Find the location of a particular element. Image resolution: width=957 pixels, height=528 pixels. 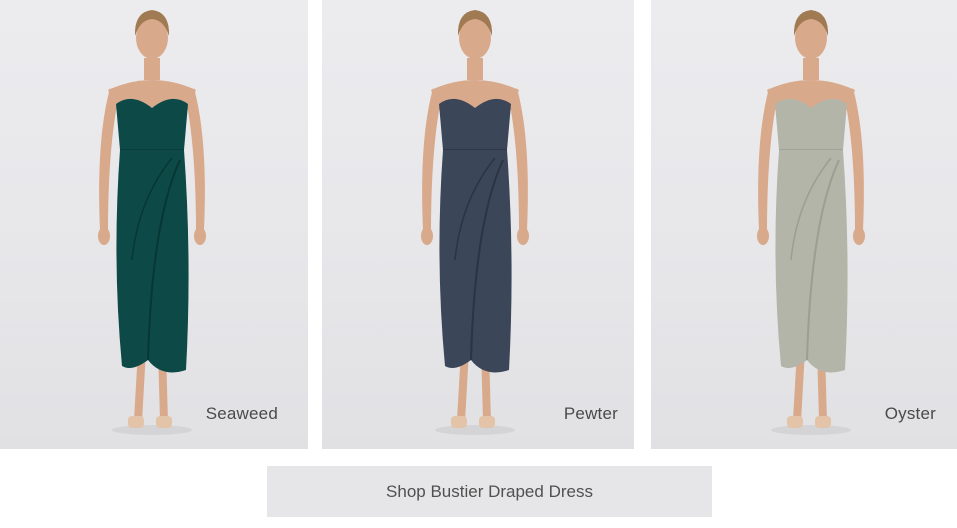

colour-name-label: Pewter is located at coordinates (590, 413).